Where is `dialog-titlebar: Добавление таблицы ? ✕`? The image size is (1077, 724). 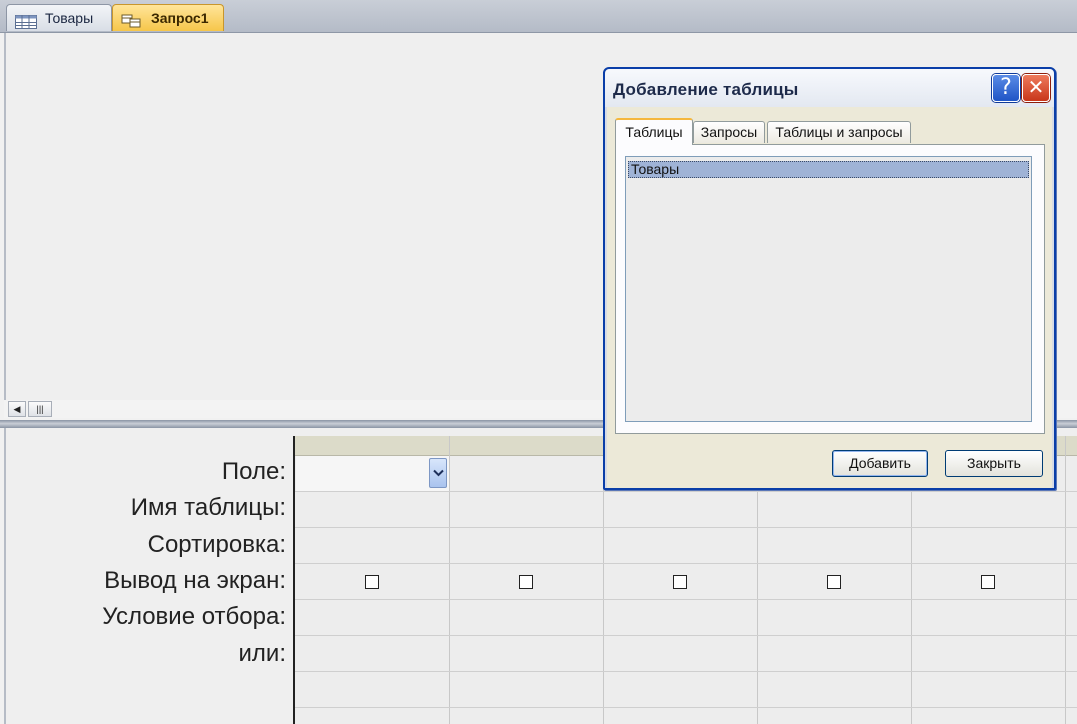
dialog-titlebar: Добавление таблицы ? ✕ is located at coordinates (829, 88).